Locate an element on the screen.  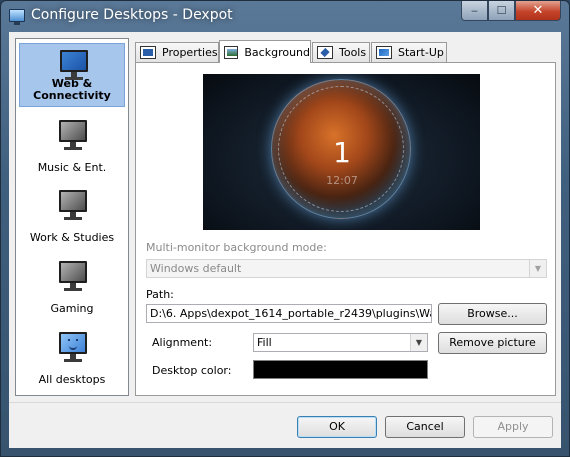
apply-label: Apply is located at coordinates (513, 426).